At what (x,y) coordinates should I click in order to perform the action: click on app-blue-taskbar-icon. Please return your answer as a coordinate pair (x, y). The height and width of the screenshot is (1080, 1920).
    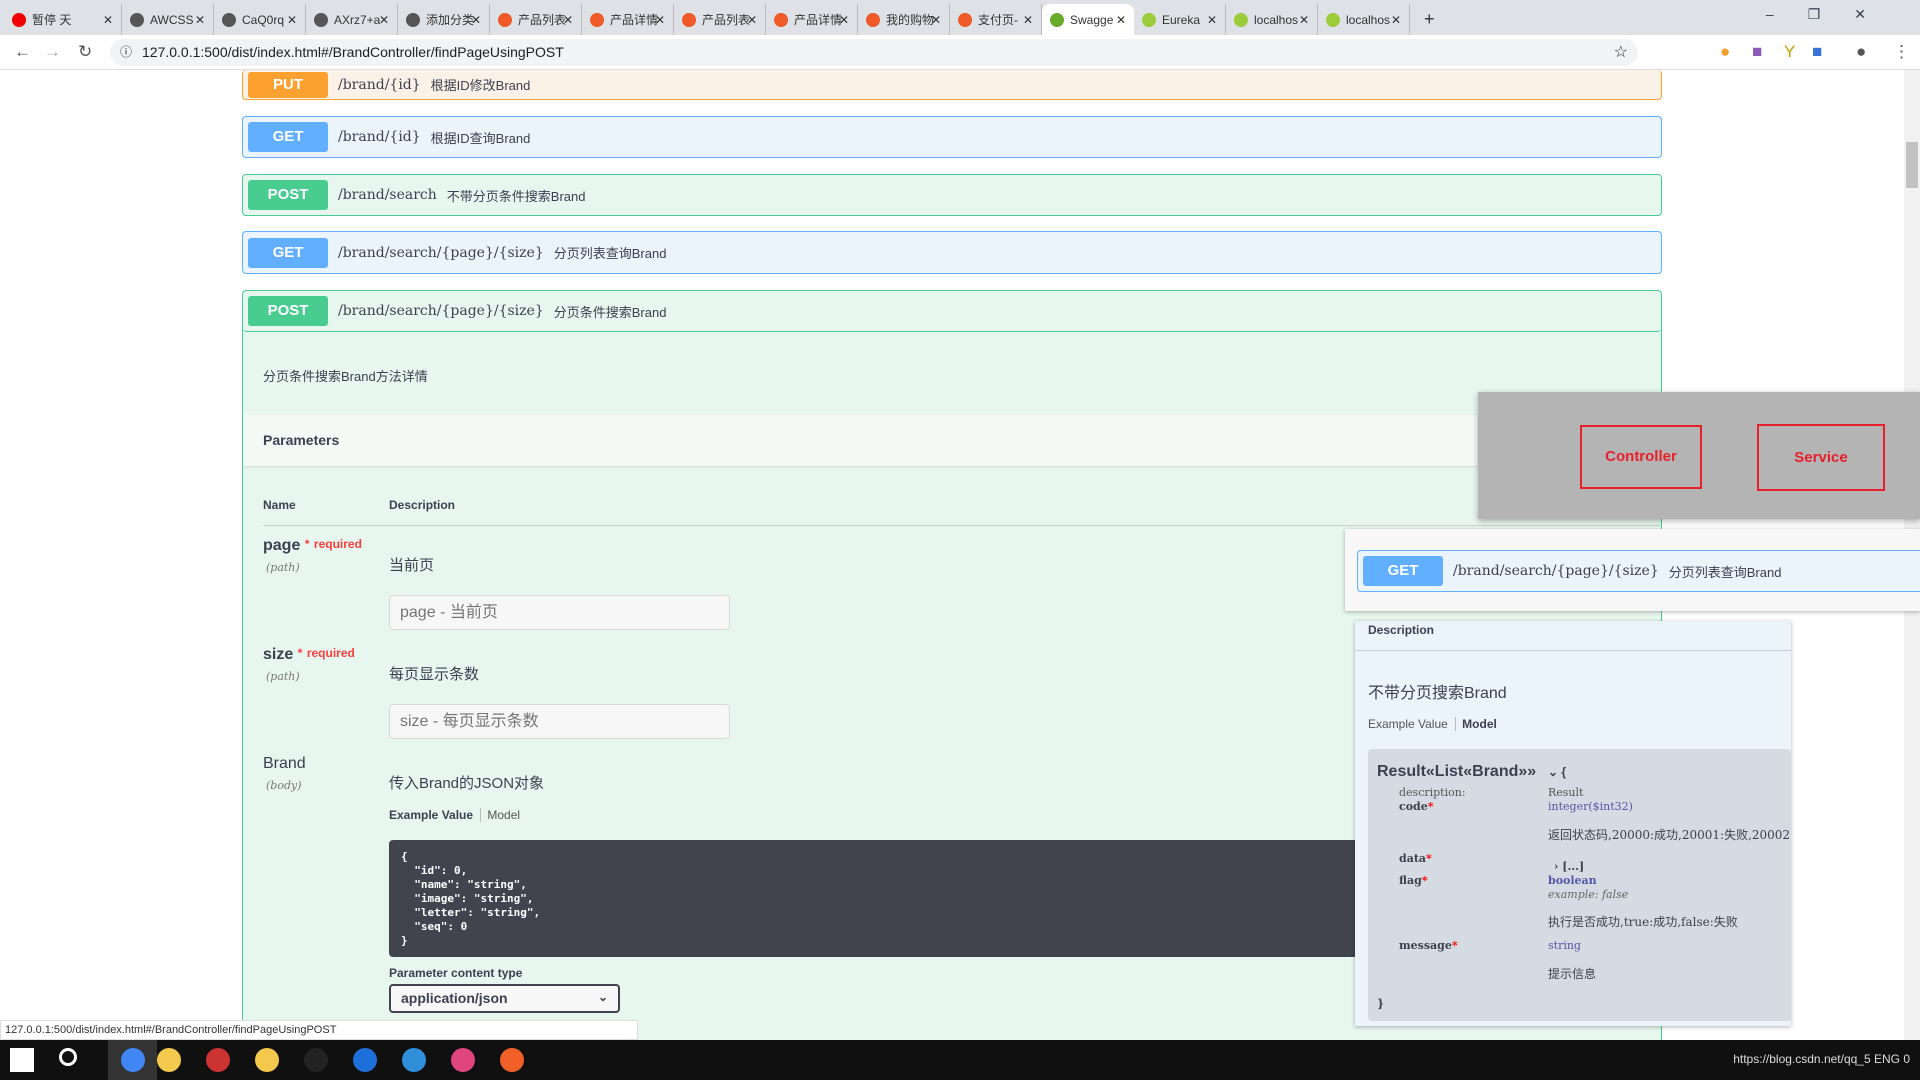
    Looking at the image, I should click on (365, 1060).